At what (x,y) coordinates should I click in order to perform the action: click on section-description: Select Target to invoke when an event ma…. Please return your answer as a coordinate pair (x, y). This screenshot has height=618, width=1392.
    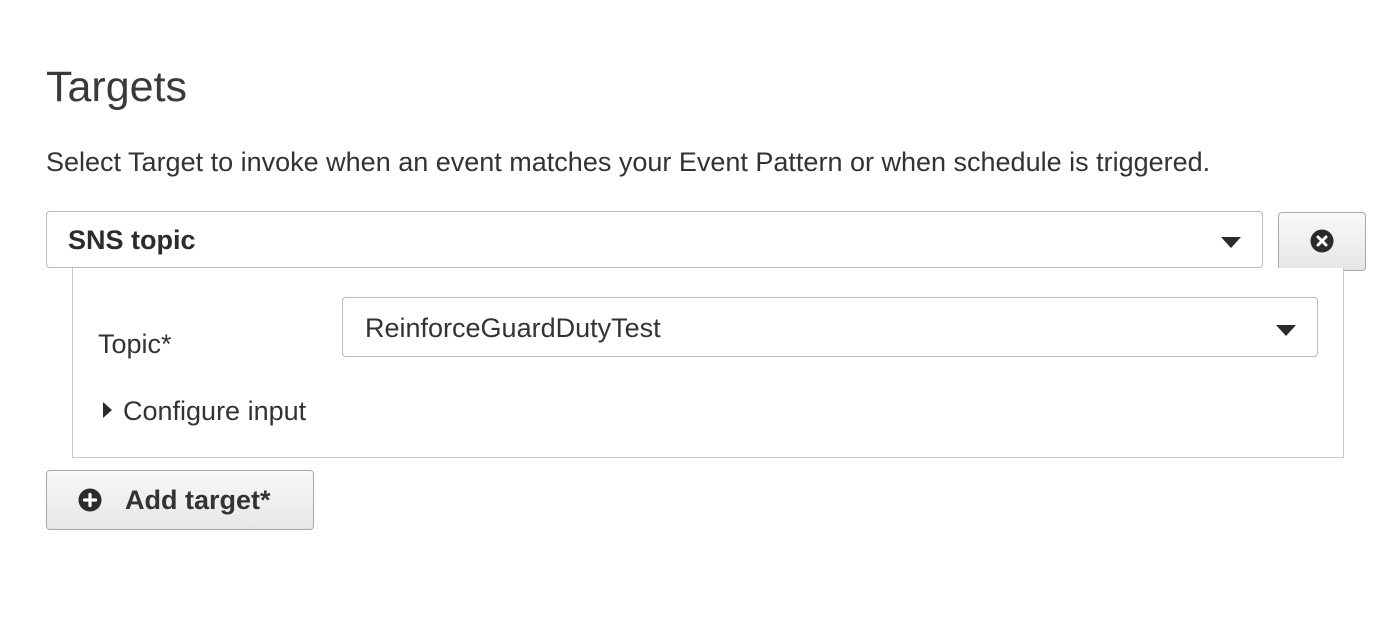
    Looking at the image, I should click on (628, 162).